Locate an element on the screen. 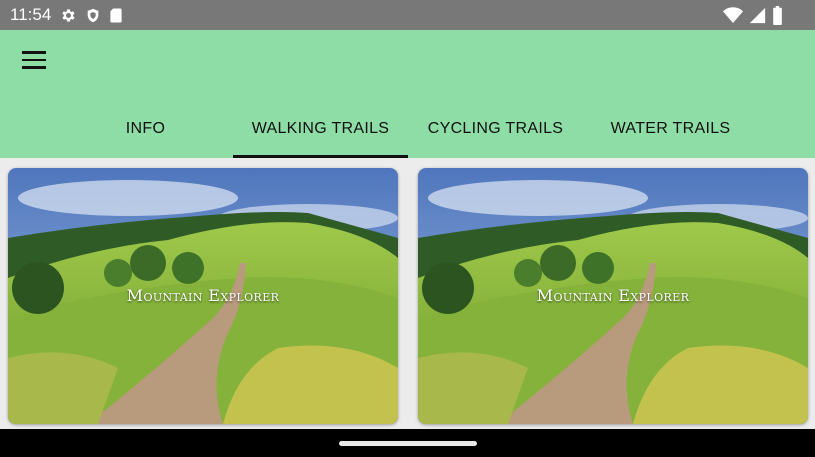  status-bar: 11:54 is located at coordinates (407, 15).